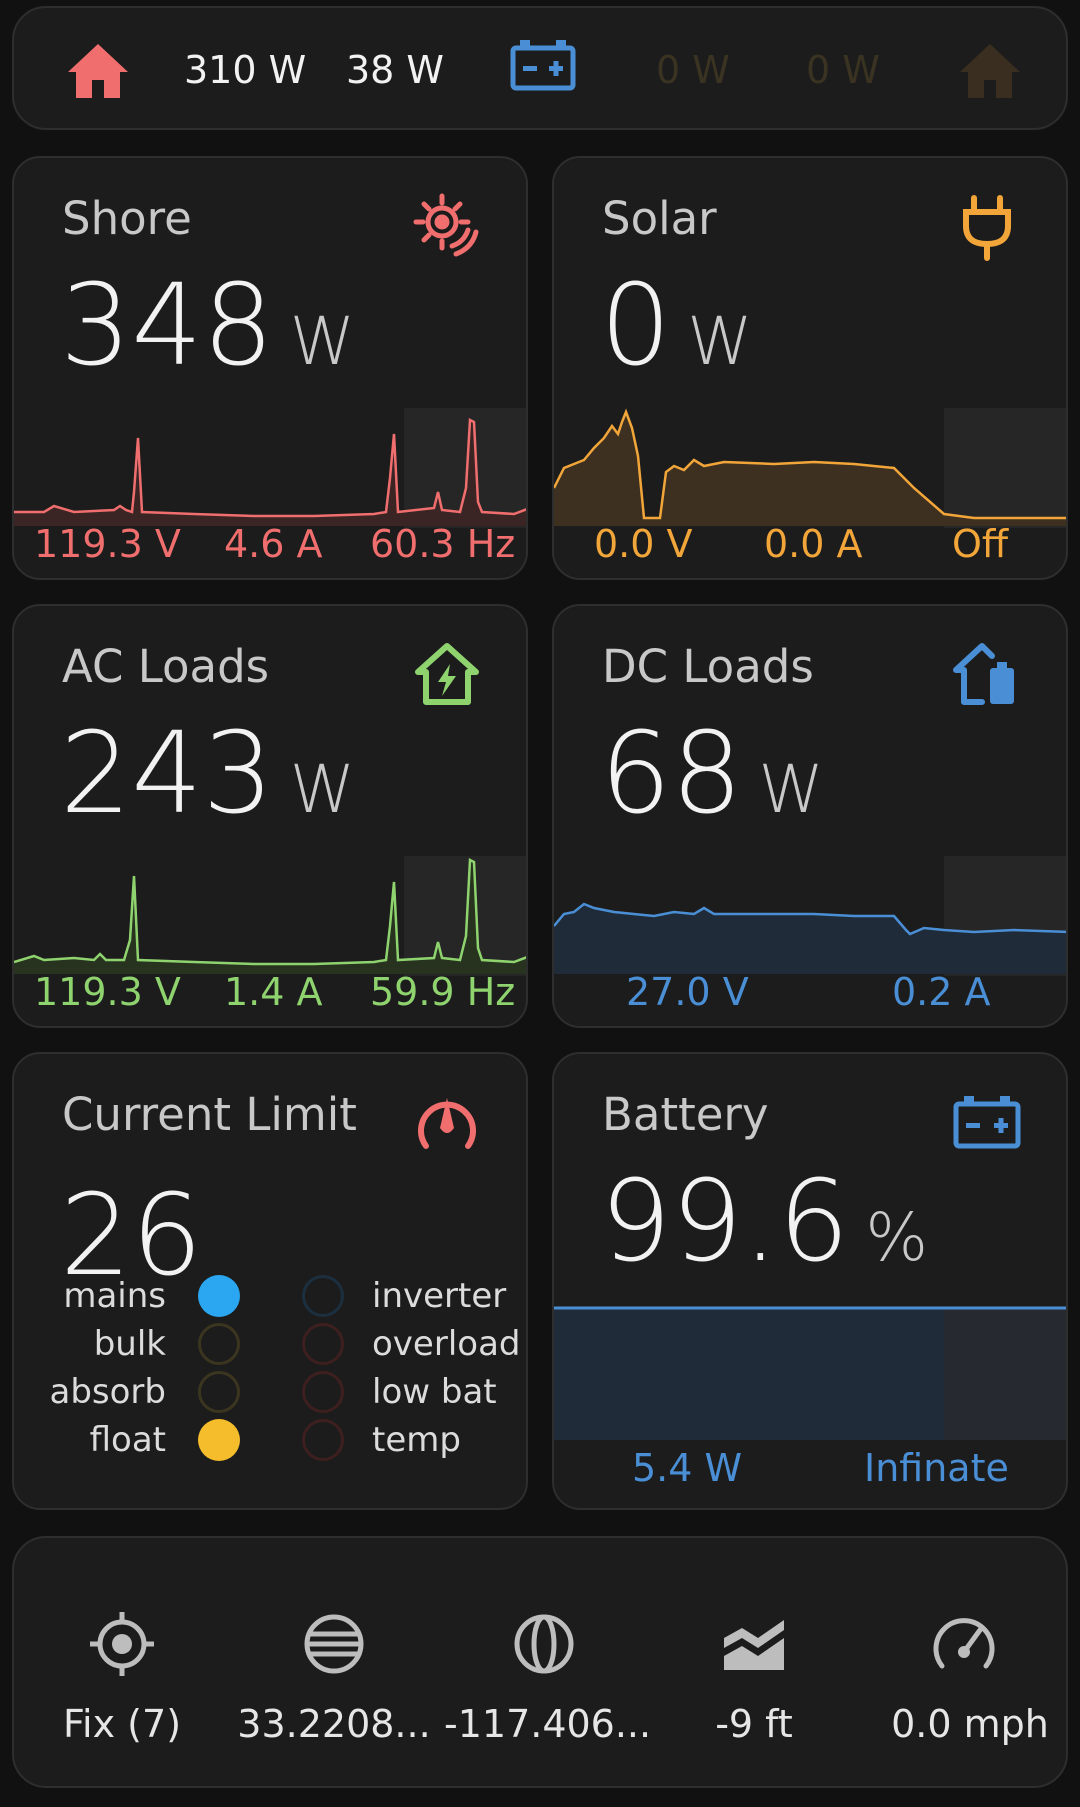  Describe the element at coordinates (129, 1344) in the screenshot. I see `led-label: bulk` at that location.